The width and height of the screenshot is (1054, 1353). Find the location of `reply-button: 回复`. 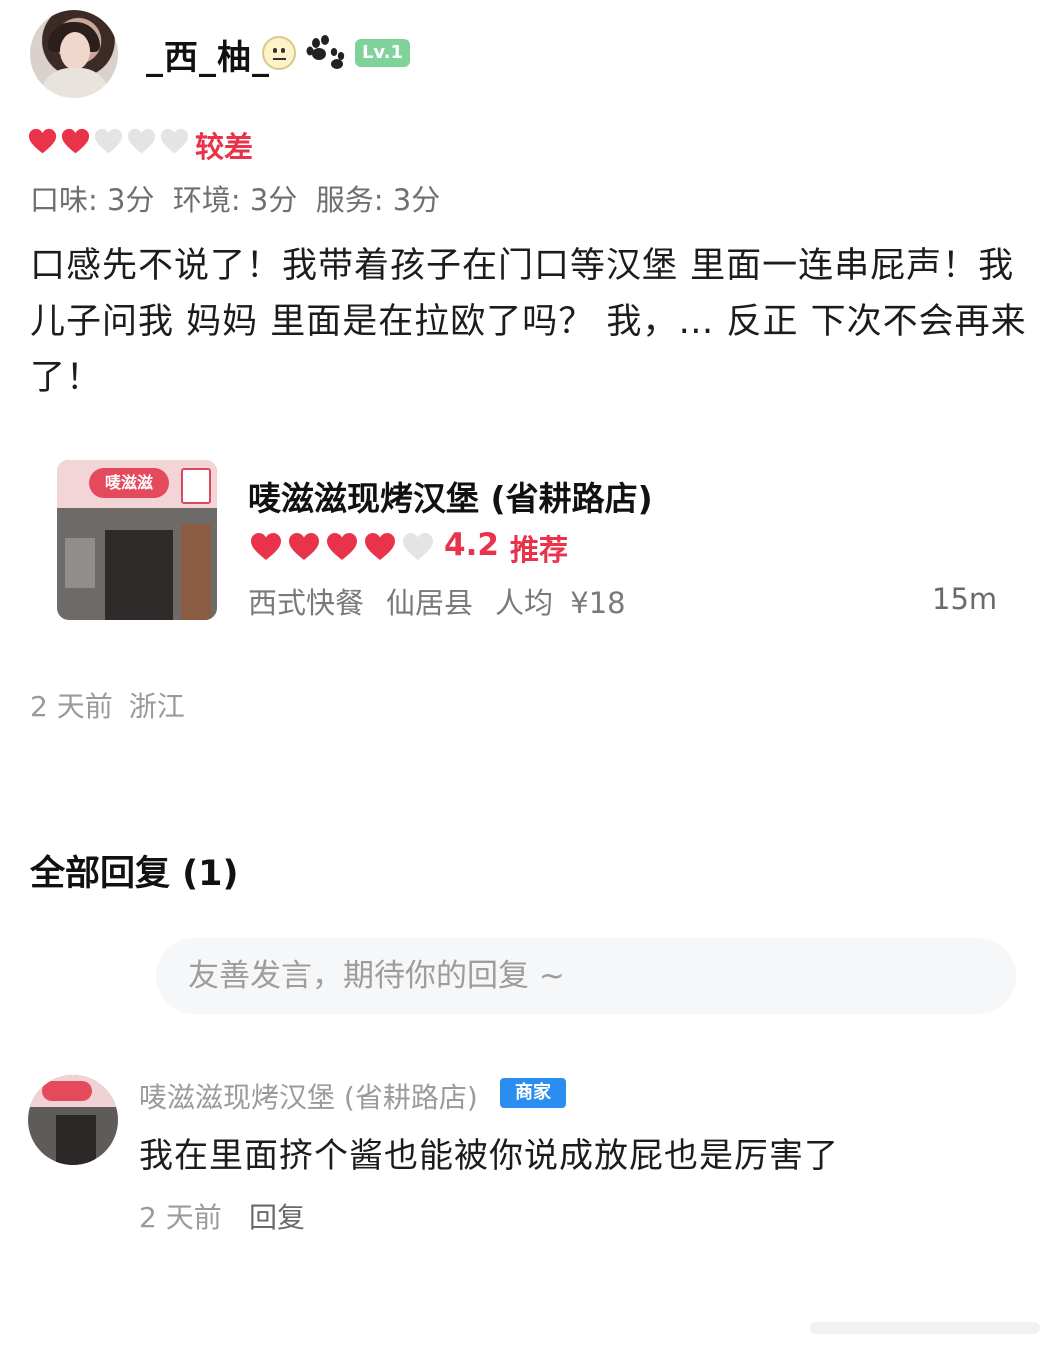

reply-button: 回复 is located at coordinates (277, 1216).